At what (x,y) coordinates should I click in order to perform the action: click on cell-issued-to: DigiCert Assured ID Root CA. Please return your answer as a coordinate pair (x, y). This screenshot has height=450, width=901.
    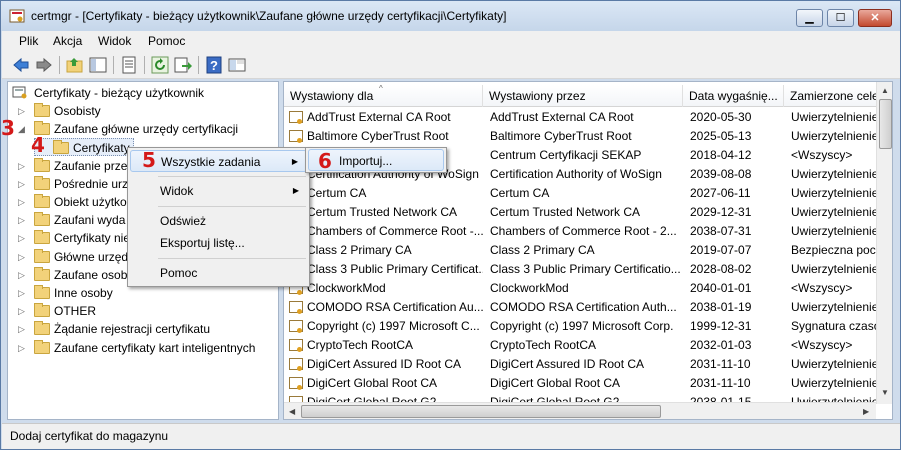
    Looking at the image, I should click on (384, 364).